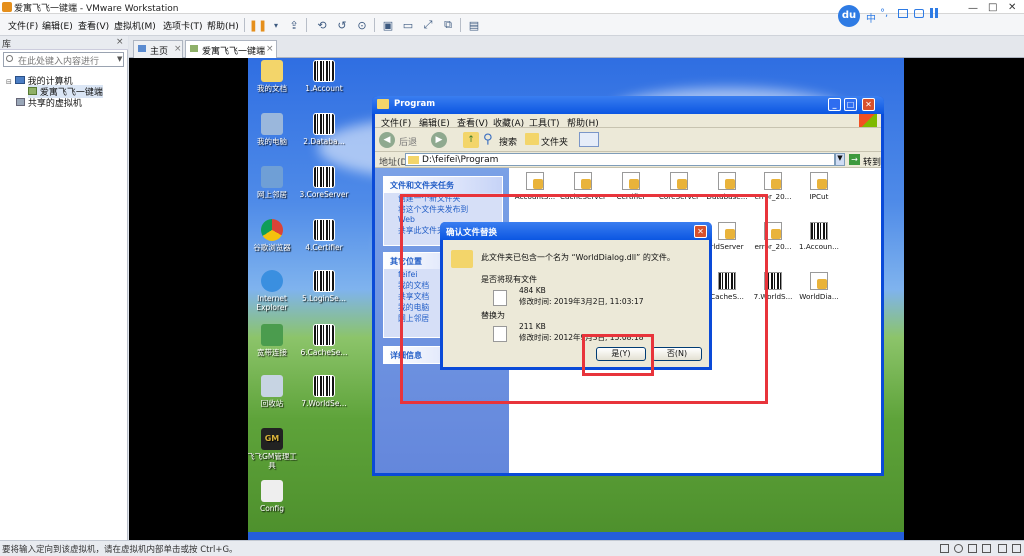  I want to click on tools-grid-icon, so click(935, 13).